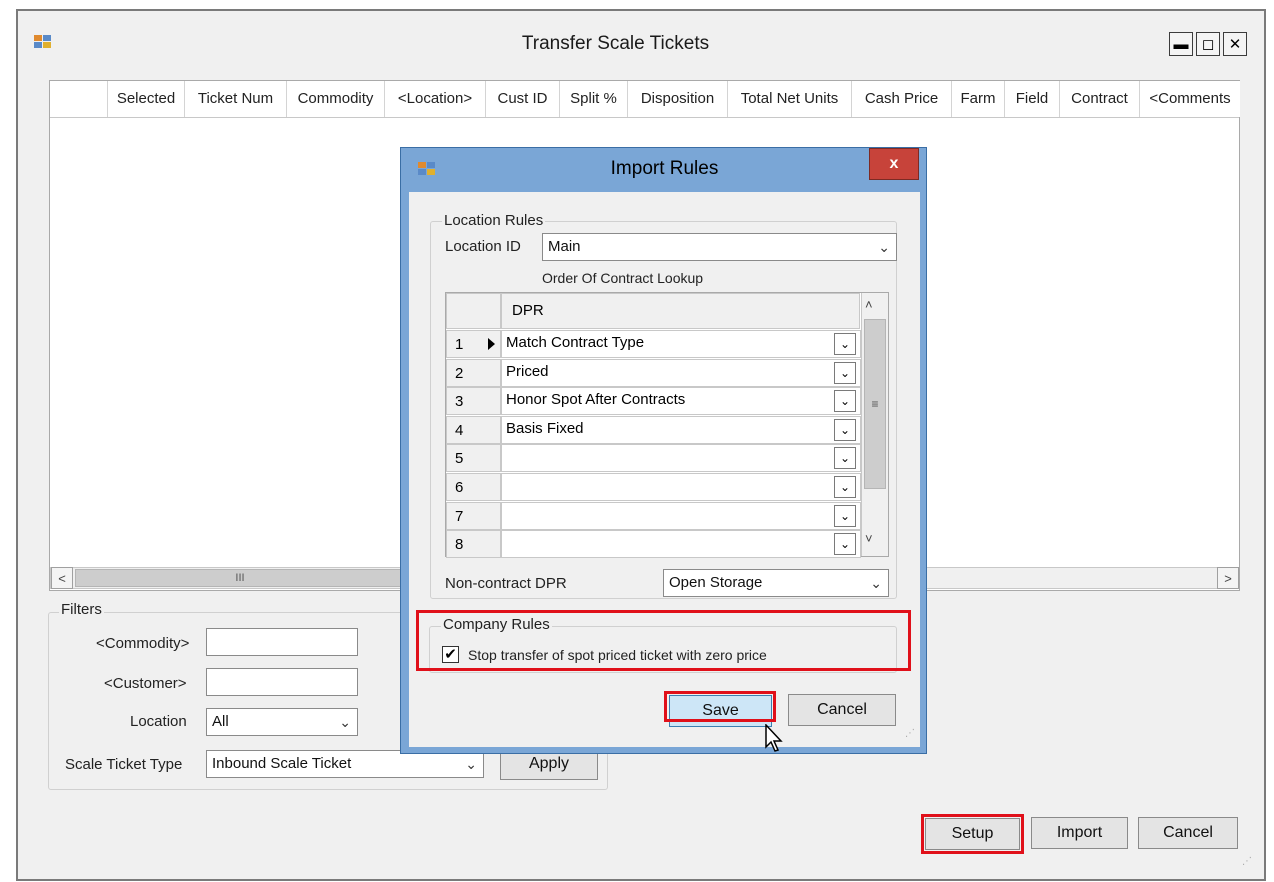 The height and width of the screenshot is (882, 1274). Describe the element at coordinates (644, 117) in the screenshot. I see `header-divider` at that location.